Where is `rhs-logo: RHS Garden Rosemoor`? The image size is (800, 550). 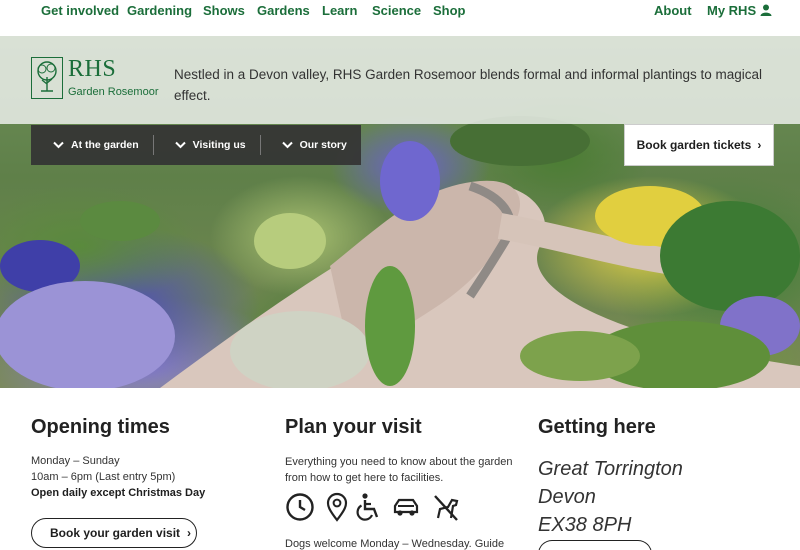 rhs-logo: RHS Garden Rosemoor is located at coordinates (96, 79).